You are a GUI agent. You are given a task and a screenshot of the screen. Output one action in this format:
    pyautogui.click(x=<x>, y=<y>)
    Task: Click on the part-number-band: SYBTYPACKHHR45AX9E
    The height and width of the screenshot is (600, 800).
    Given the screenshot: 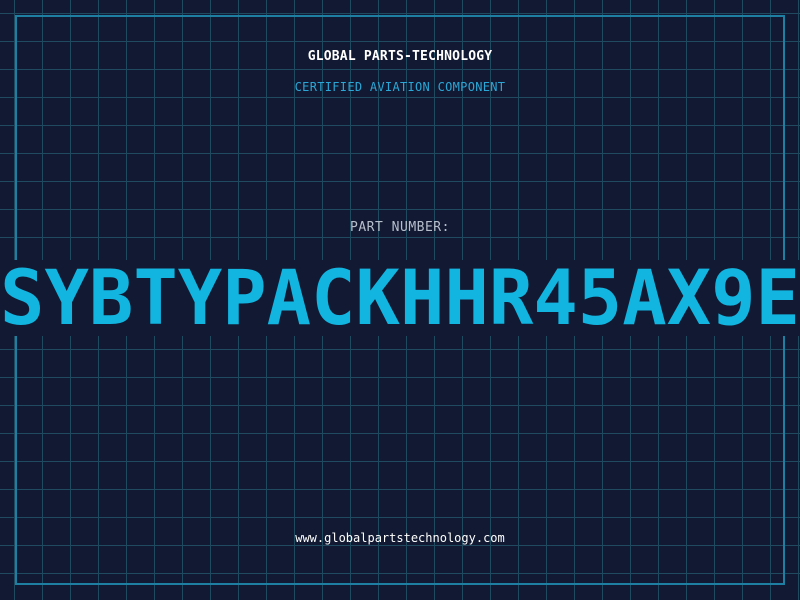 What is the action you would take?
    pyautogui.click(x=400, y=298)
    